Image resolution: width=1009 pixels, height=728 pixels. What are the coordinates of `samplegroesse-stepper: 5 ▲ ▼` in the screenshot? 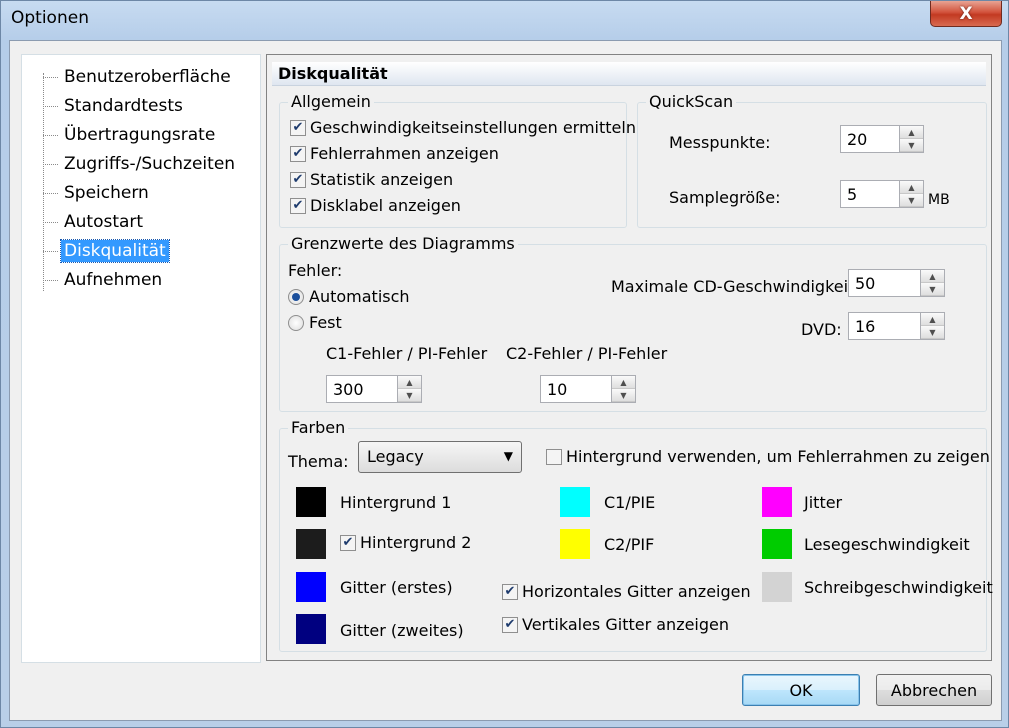 It's located at (882, 194).